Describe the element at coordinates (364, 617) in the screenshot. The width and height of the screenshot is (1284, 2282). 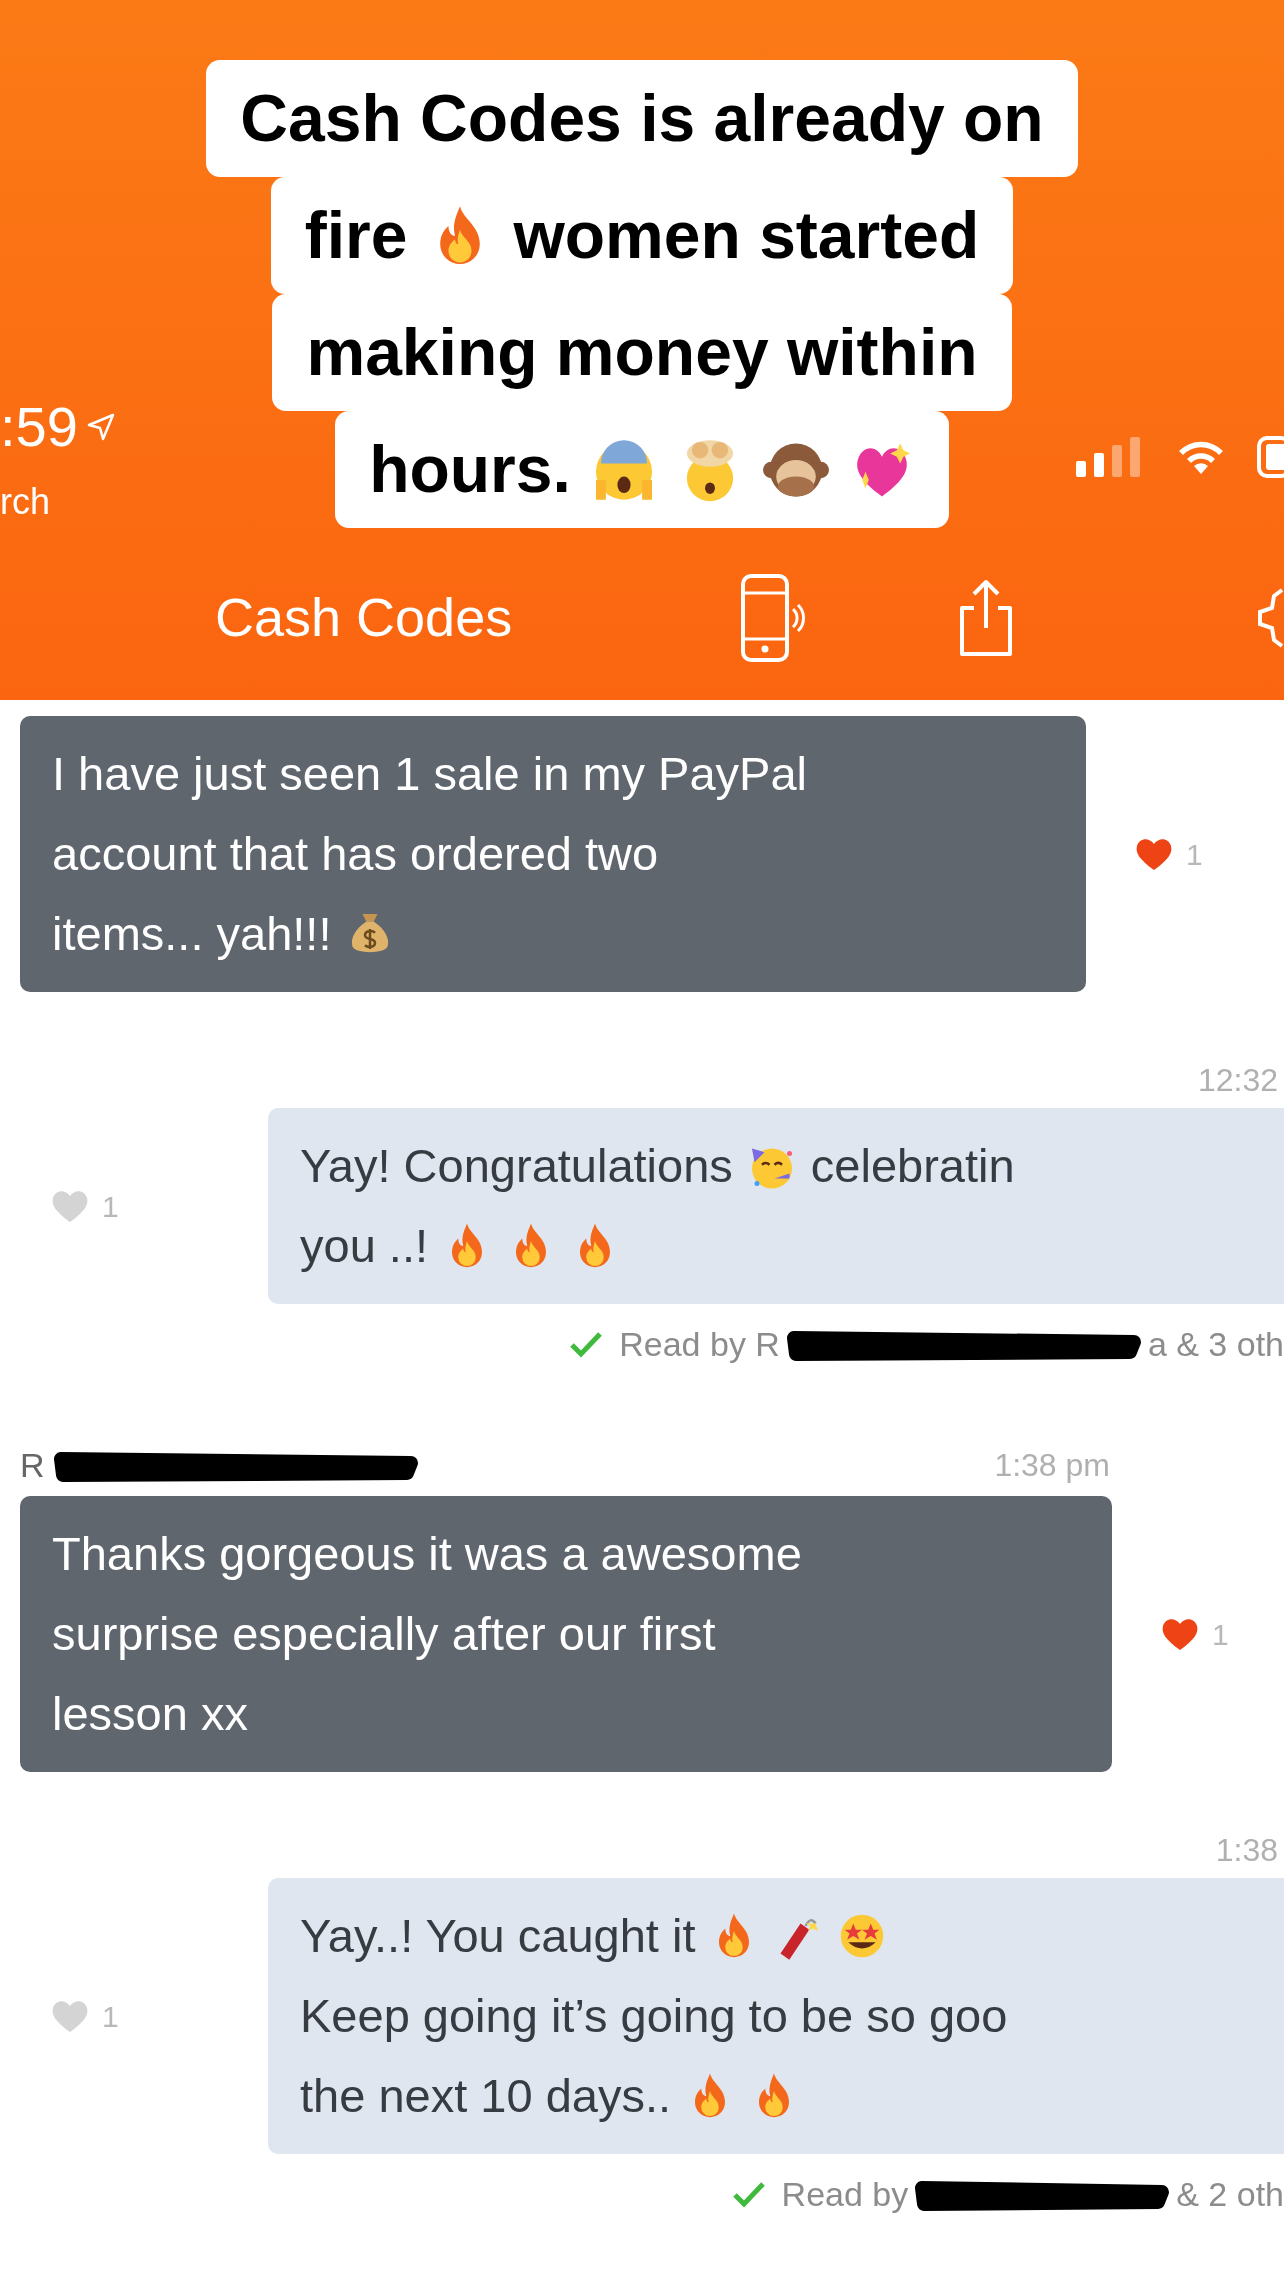
I see `chat-title: Cash Codes` at that location.